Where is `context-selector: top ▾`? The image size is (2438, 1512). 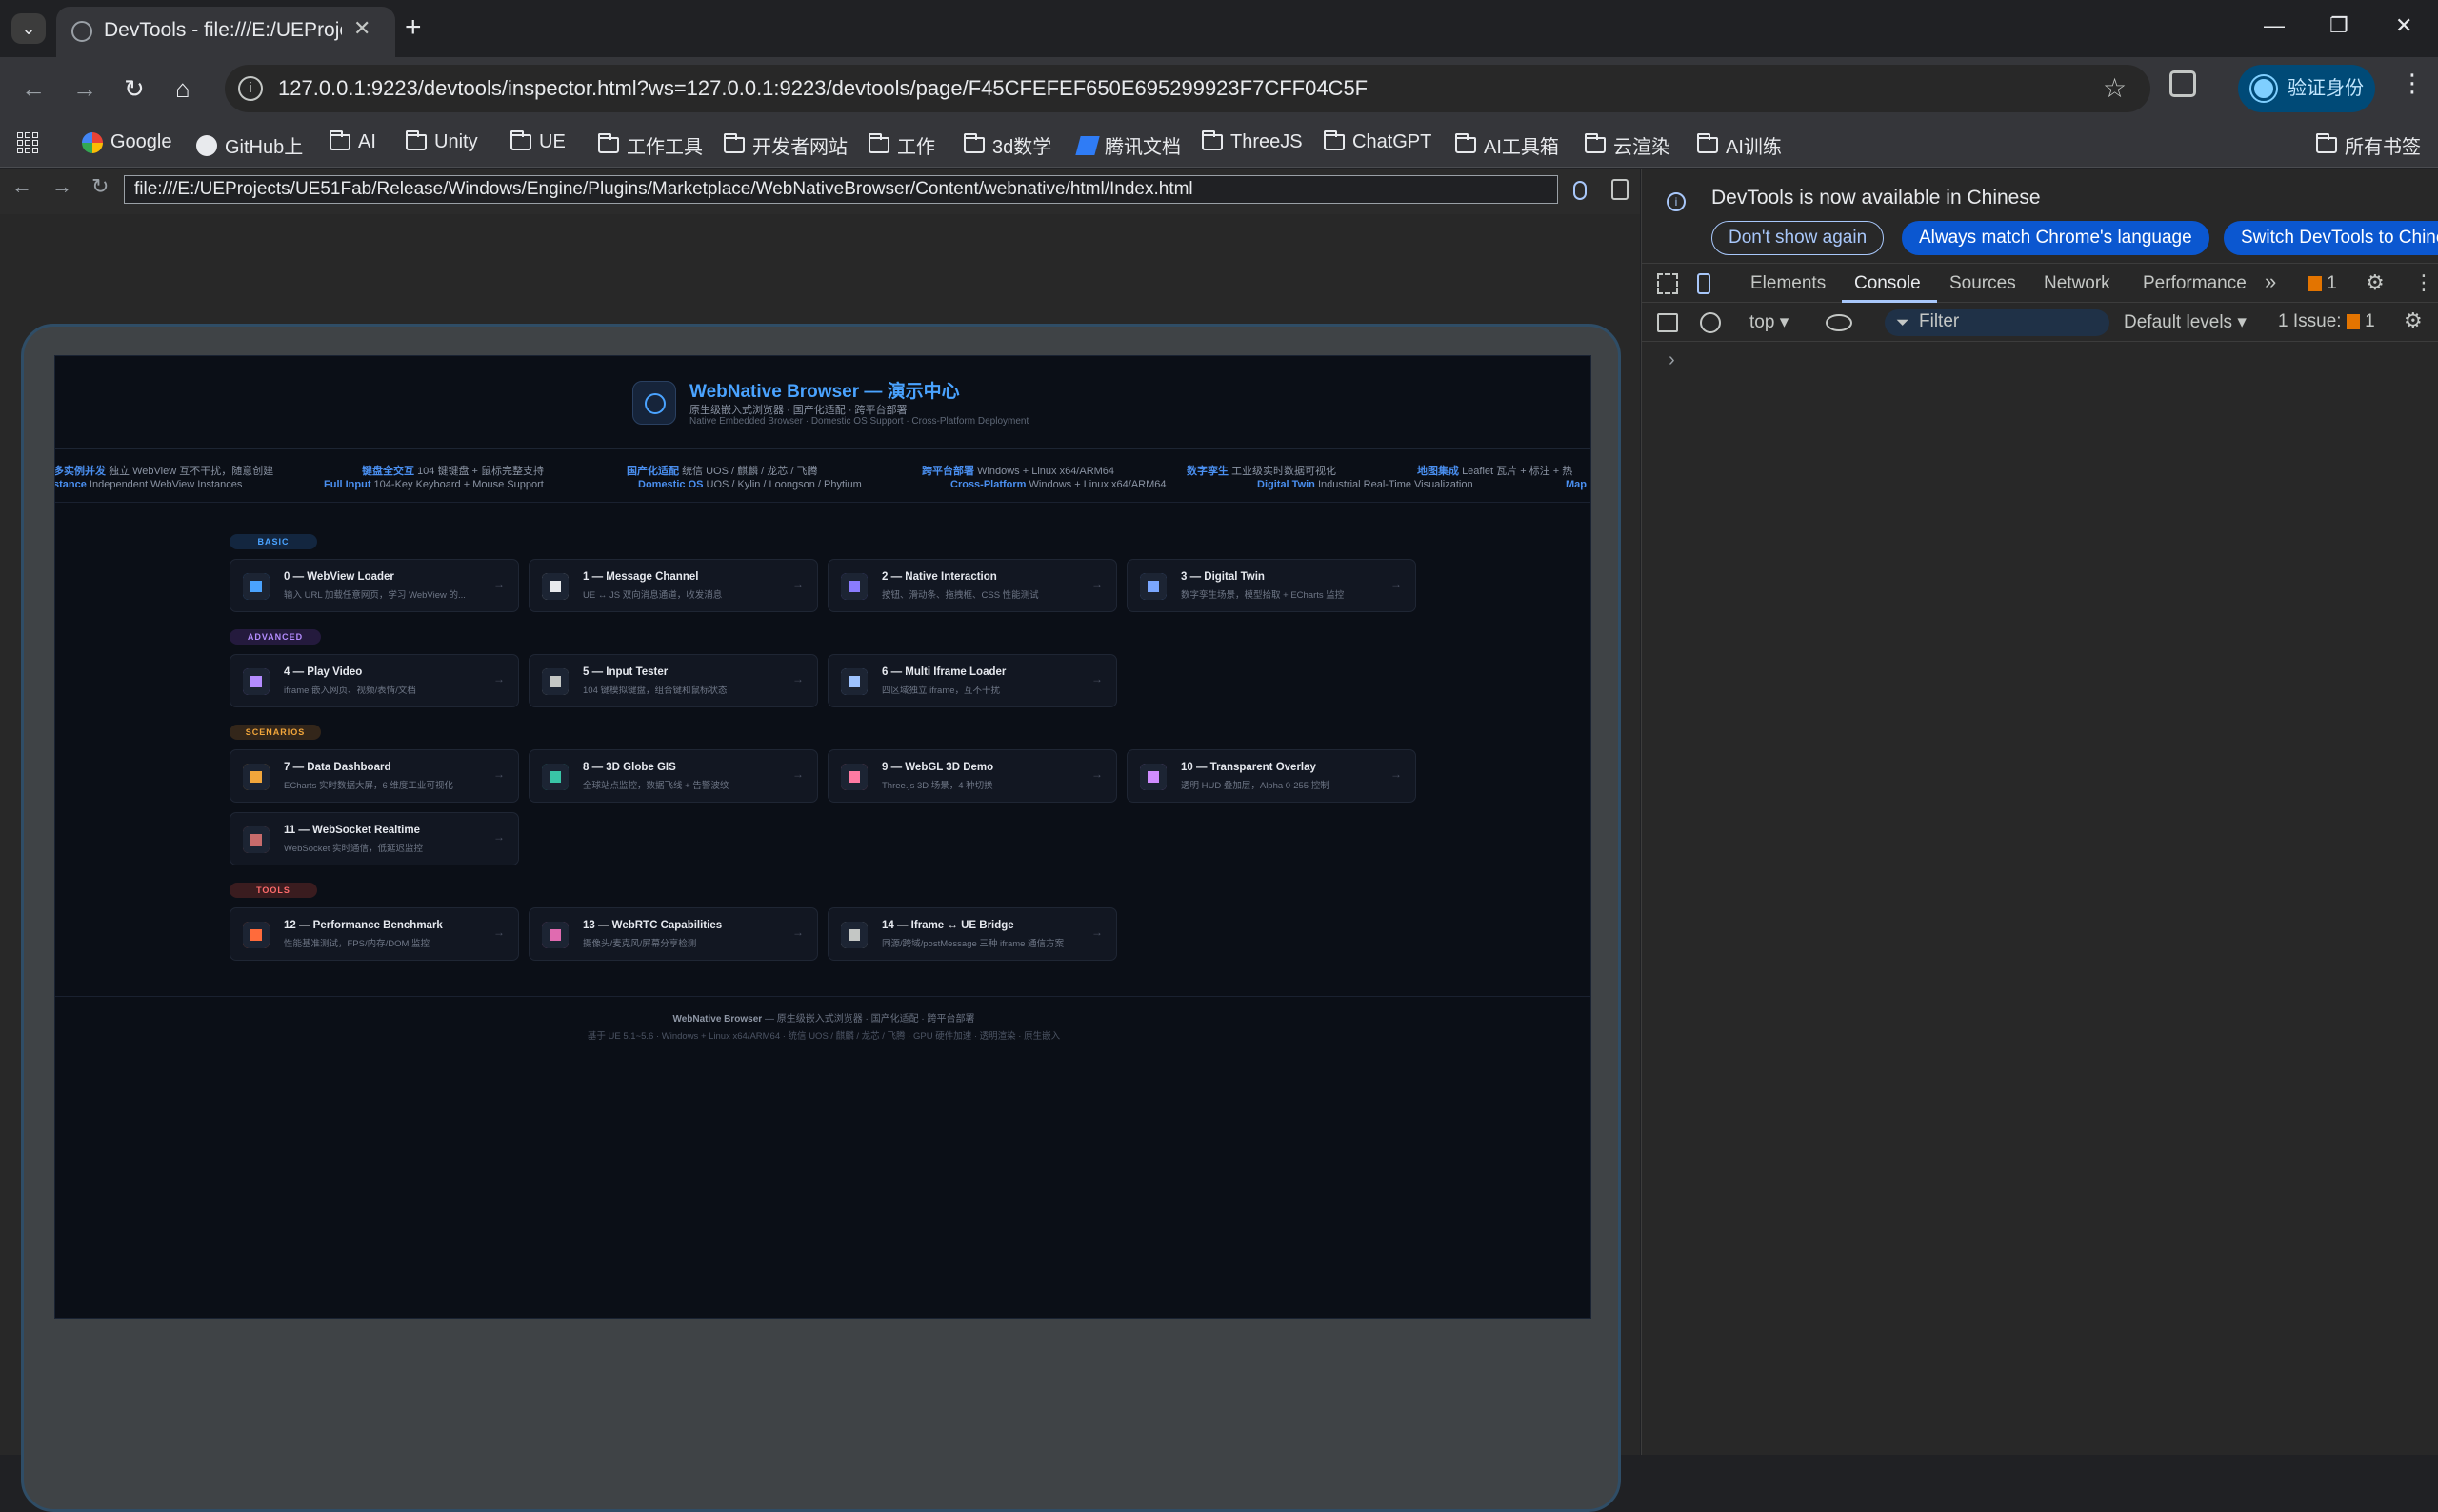
context-selector: top ▾ is located at coordinates (1769, 322).